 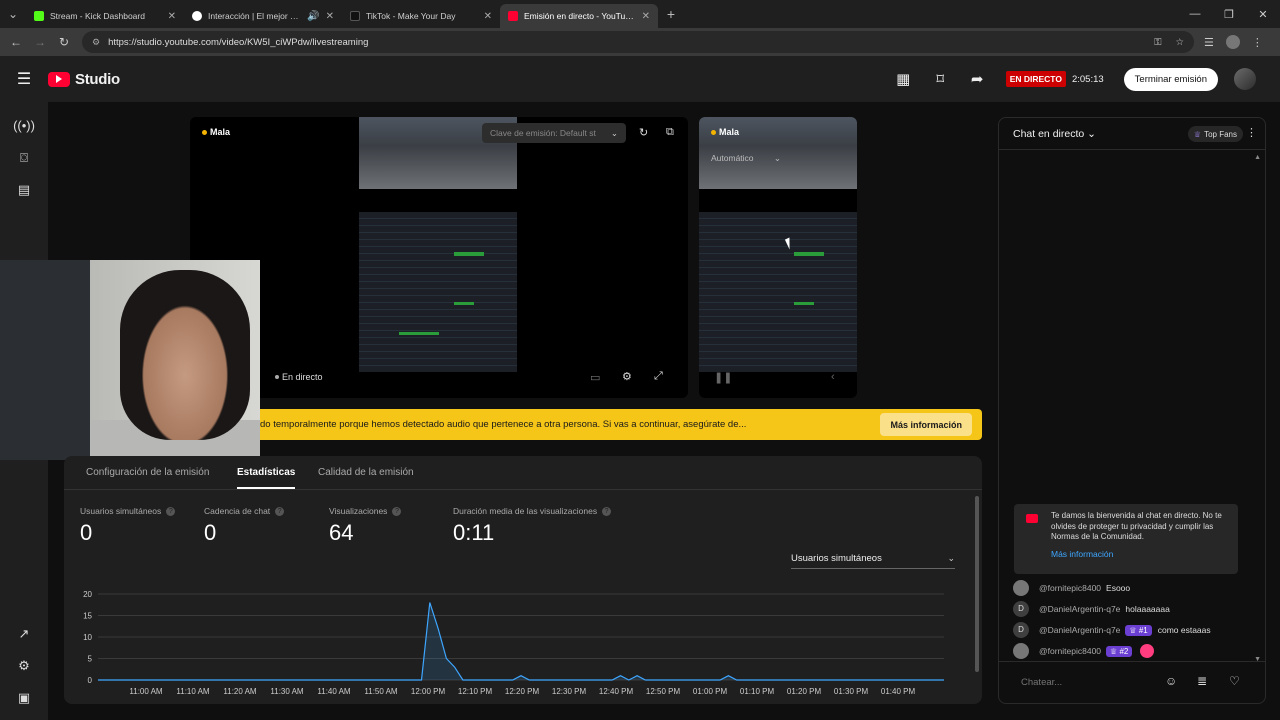 What do you see at coordinates (873, 559) in the screenshot?
I see `metric-dropdown: Usuarios simultáneos ⌄` at bounding box center [873, 559].